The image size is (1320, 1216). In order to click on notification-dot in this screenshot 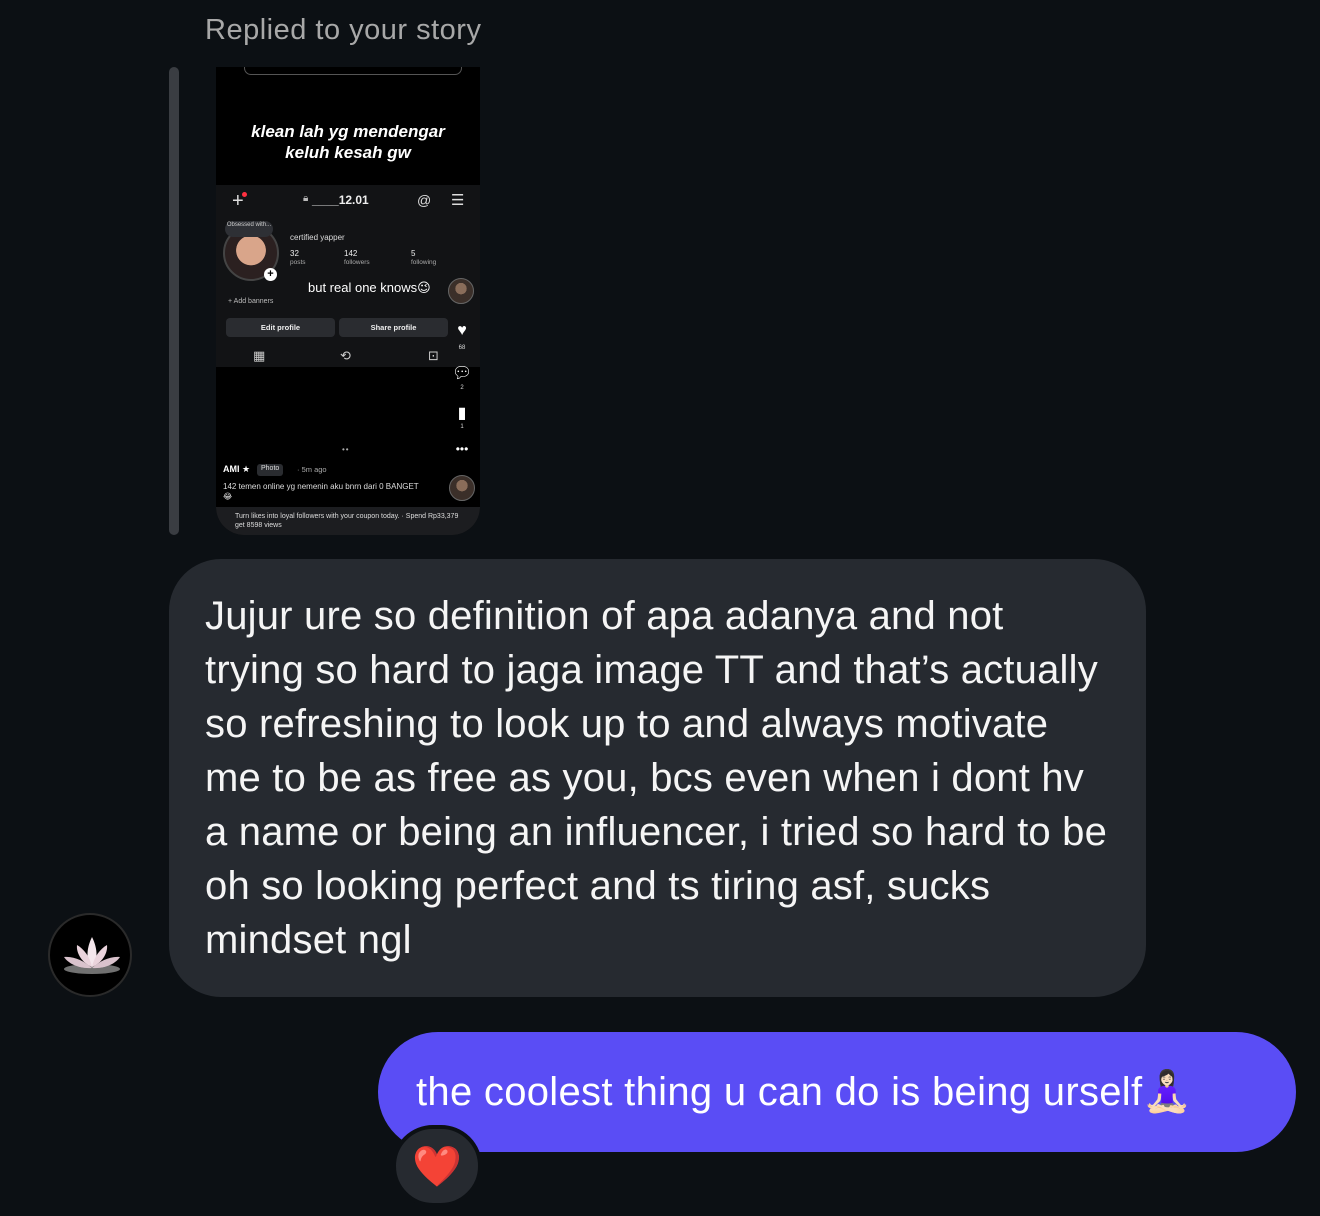, I will do `click(244, 194)`.